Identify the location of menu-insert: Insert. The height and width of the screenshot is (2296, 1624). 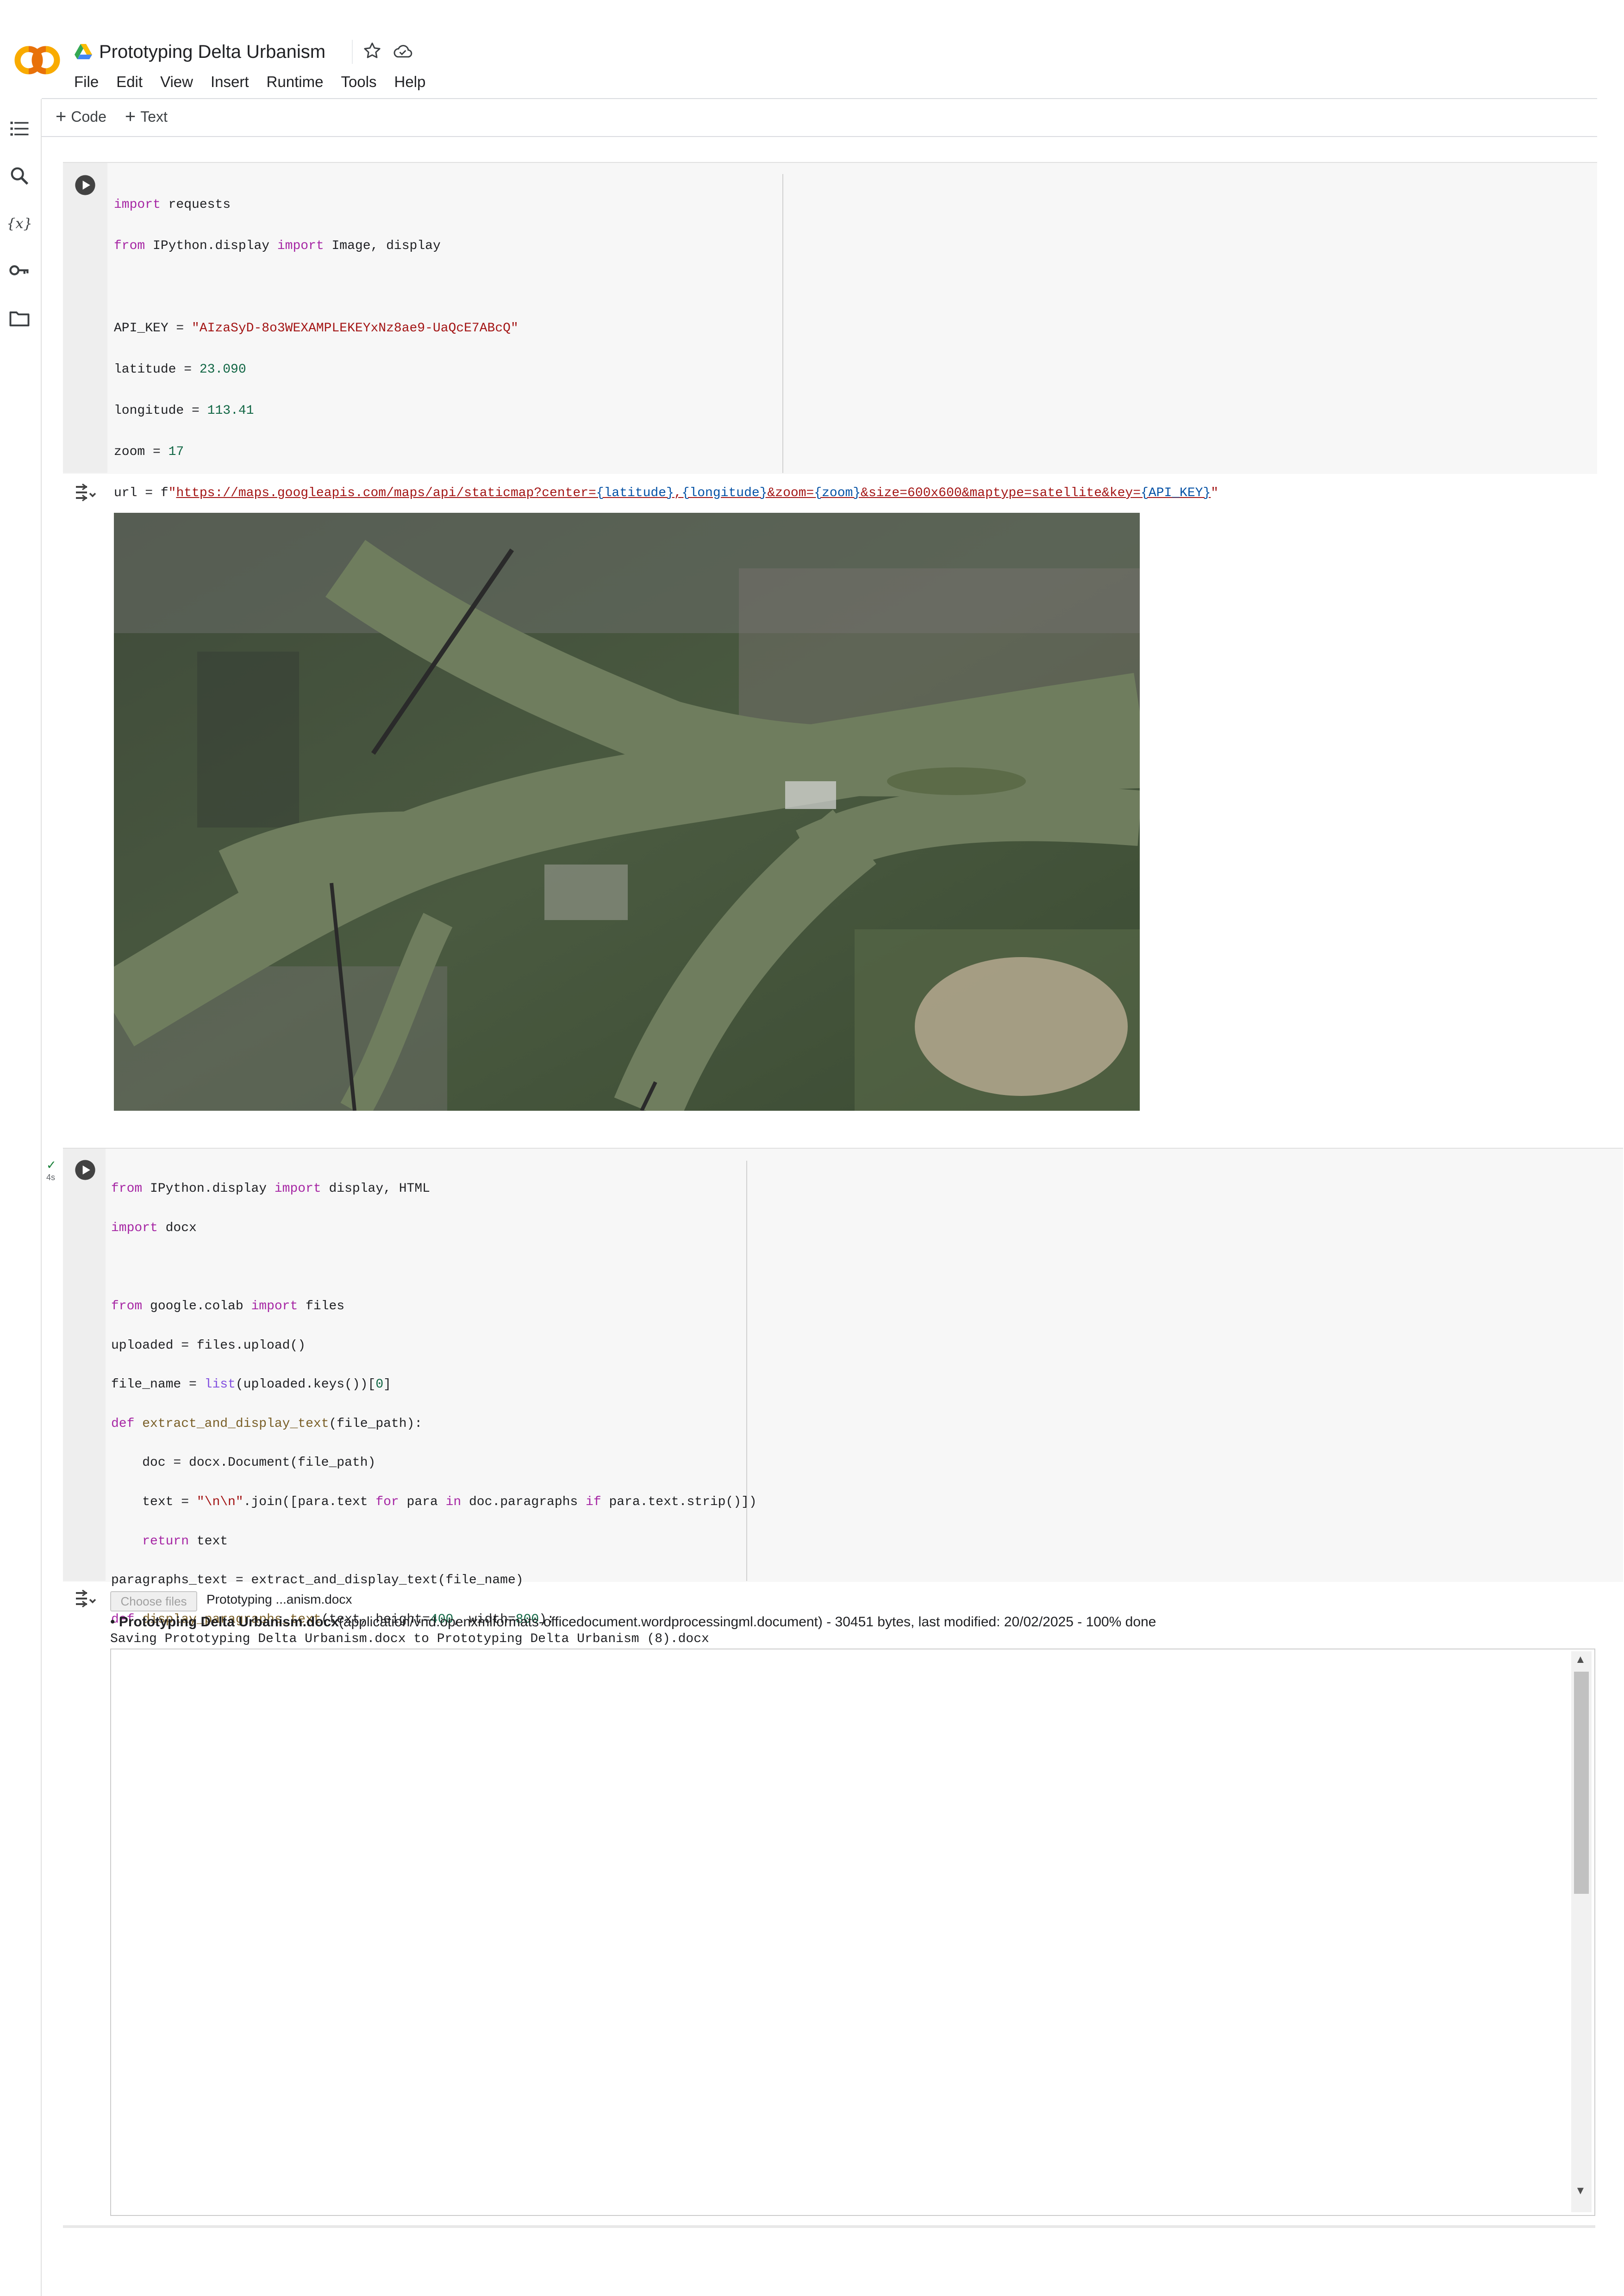
(230, 82).